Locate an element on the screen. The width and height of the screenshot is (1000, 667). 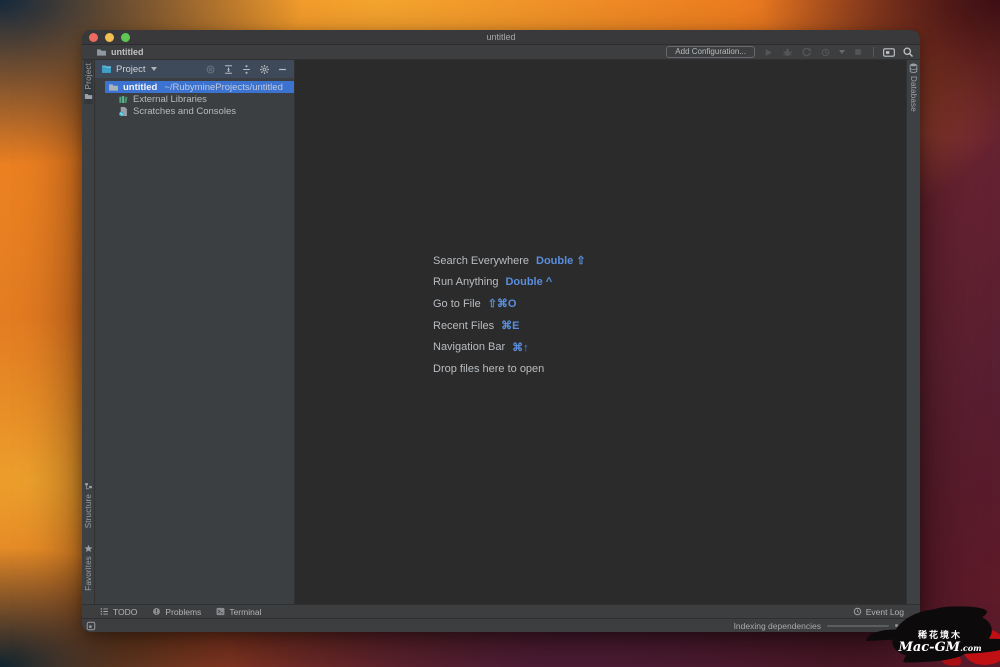
tree-item-untitled: untitled ~/RubymineProjects/untitled is located at coordinates (199, 87).